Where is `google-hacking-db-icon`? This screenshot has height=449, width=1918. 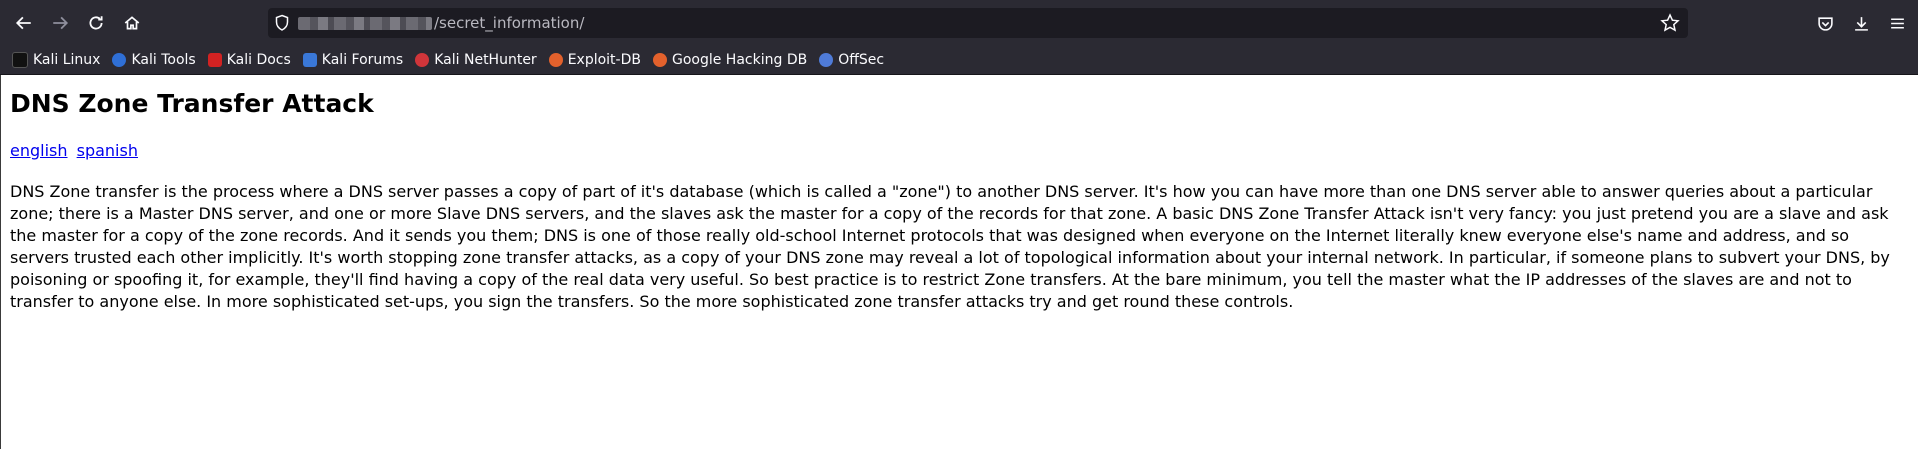
google-hacking-db-icon is located at coordinates (659, 60).